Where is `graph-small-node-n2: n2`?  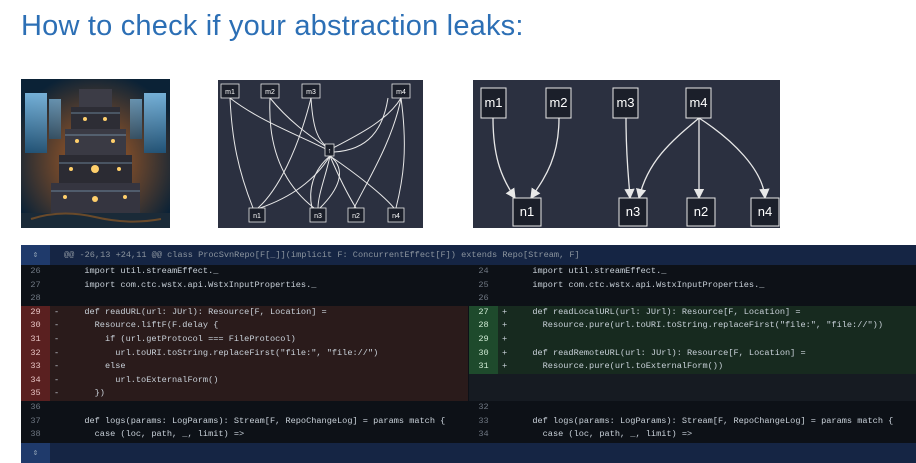
graph-small-node-n2: n2 is located at coordinates (356, 216).